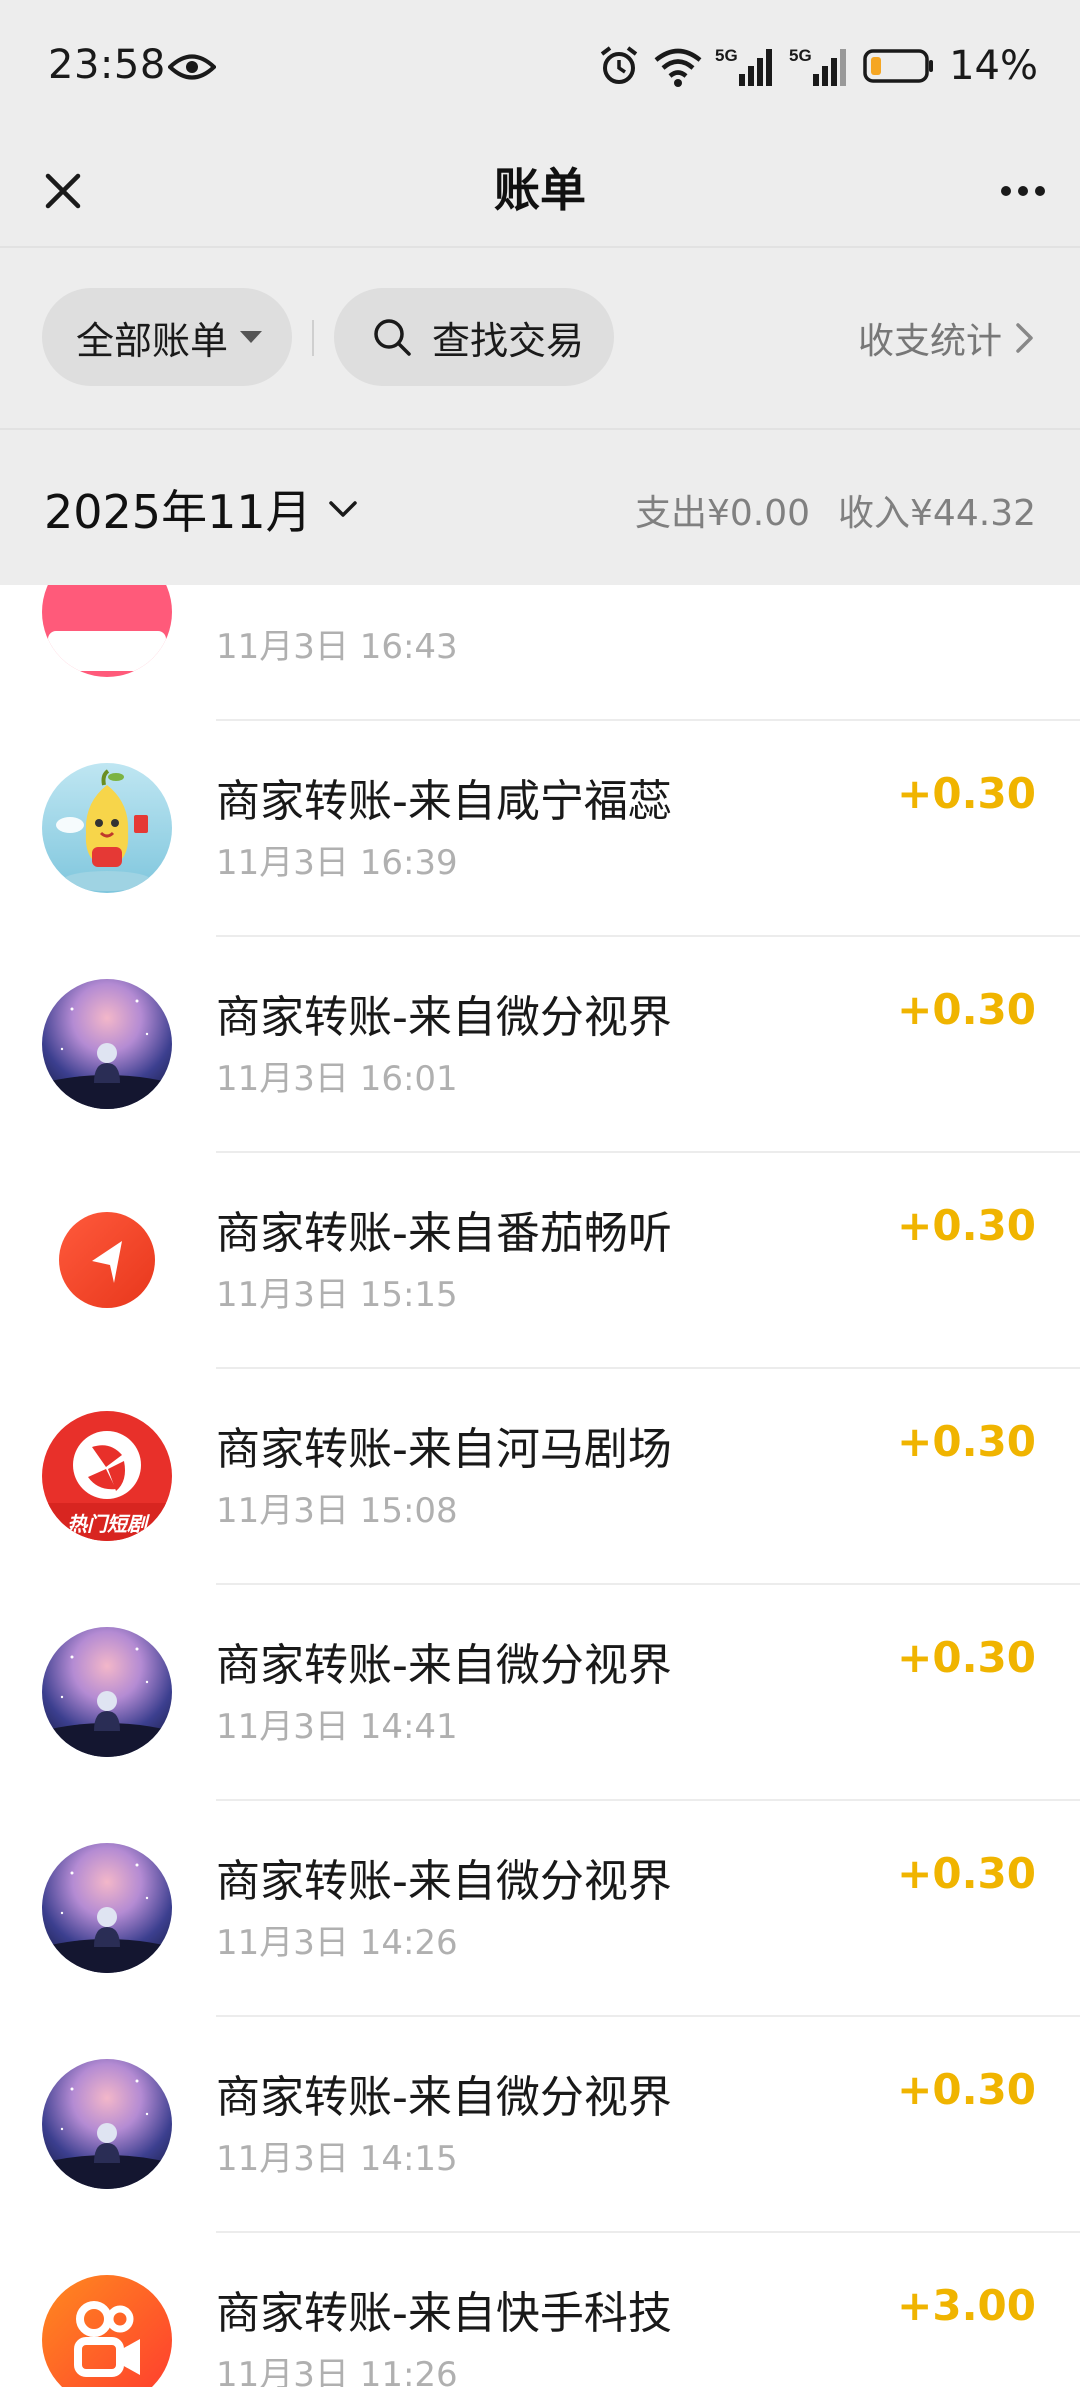 The width and height of the screenshot is (1080, 2387). What do you see at coordinates (540, 653) in the screenshot?
I see `list-item: 11月3日 16:43` at bounding box center [540, 653].